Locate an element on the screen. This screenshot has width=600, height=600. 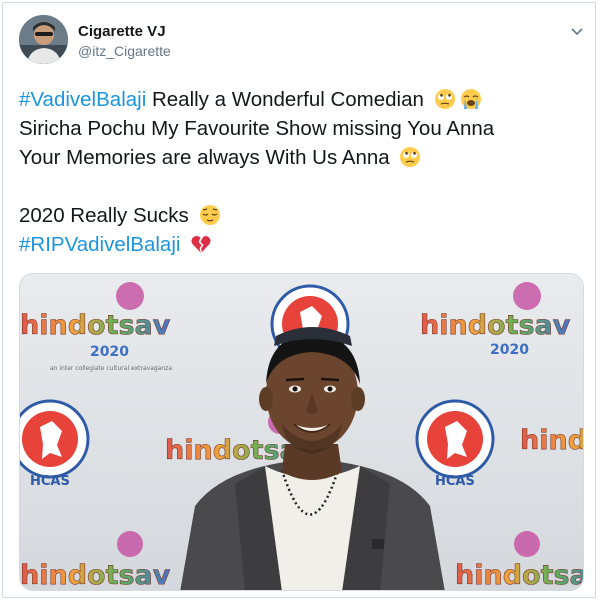
author-block: Cigarette VJ @itz_Cigarette is located at coordinates (124, 41).